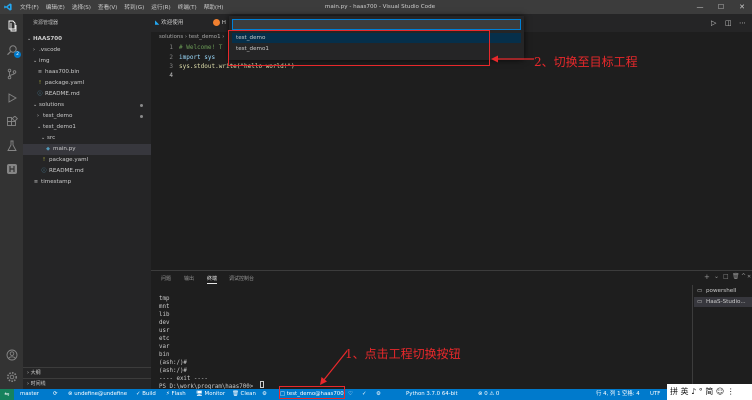 This screenshot has width=752, height=400. I want to click on tab-problems: 问题, so click(166, 278).